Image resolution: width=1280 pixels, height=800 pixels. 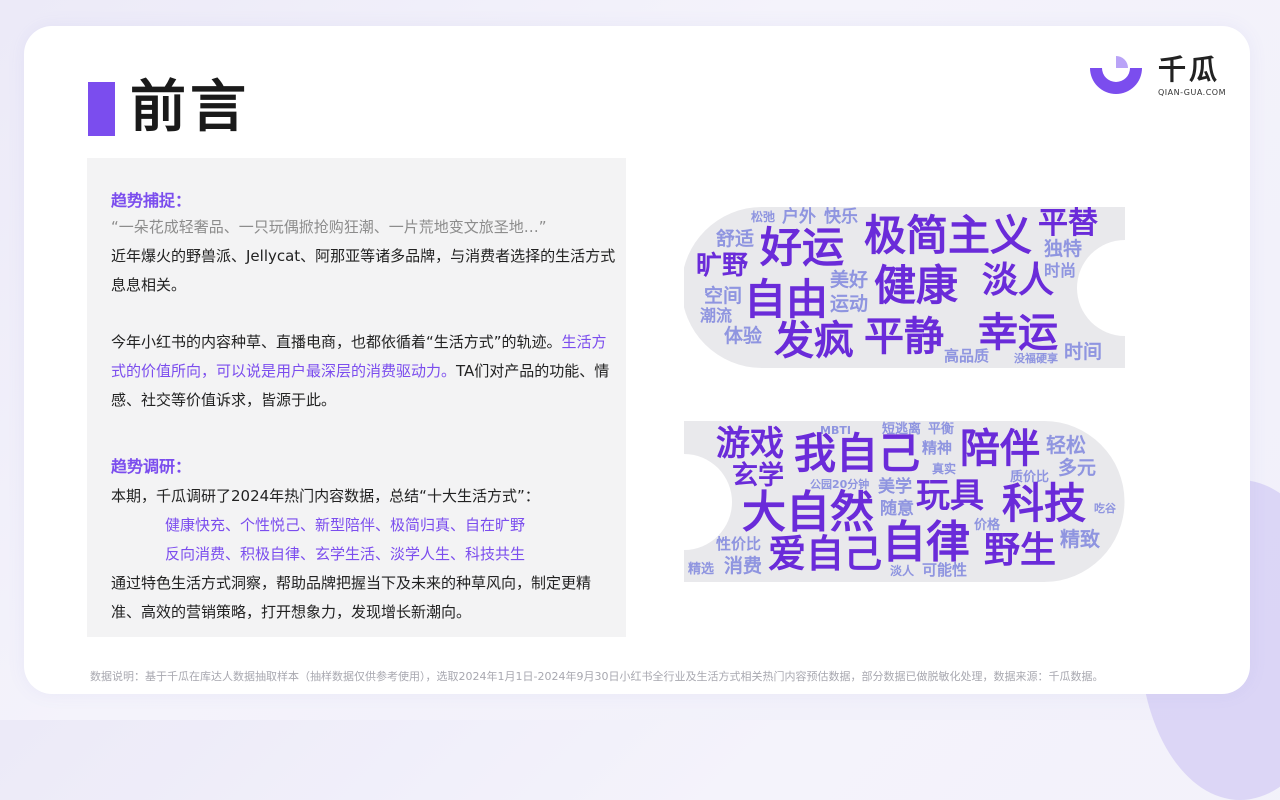 I want to click on cloud1-word: 美好, so click(x=849, y=280).